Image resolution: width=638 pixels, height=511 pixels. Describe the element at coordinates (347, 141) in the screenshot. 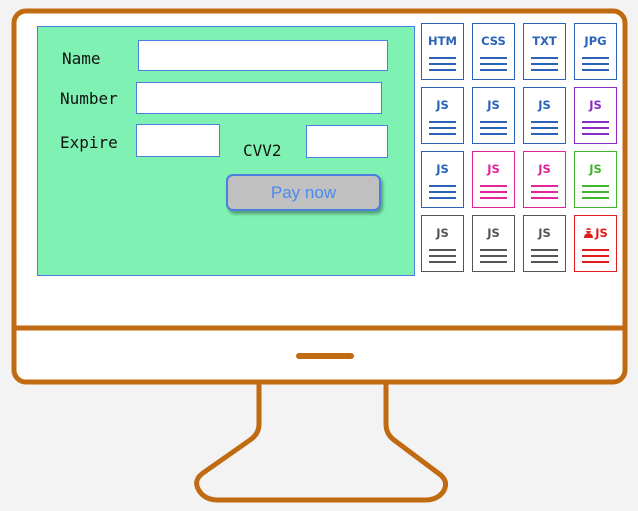

I see `cvv-input` at that location.